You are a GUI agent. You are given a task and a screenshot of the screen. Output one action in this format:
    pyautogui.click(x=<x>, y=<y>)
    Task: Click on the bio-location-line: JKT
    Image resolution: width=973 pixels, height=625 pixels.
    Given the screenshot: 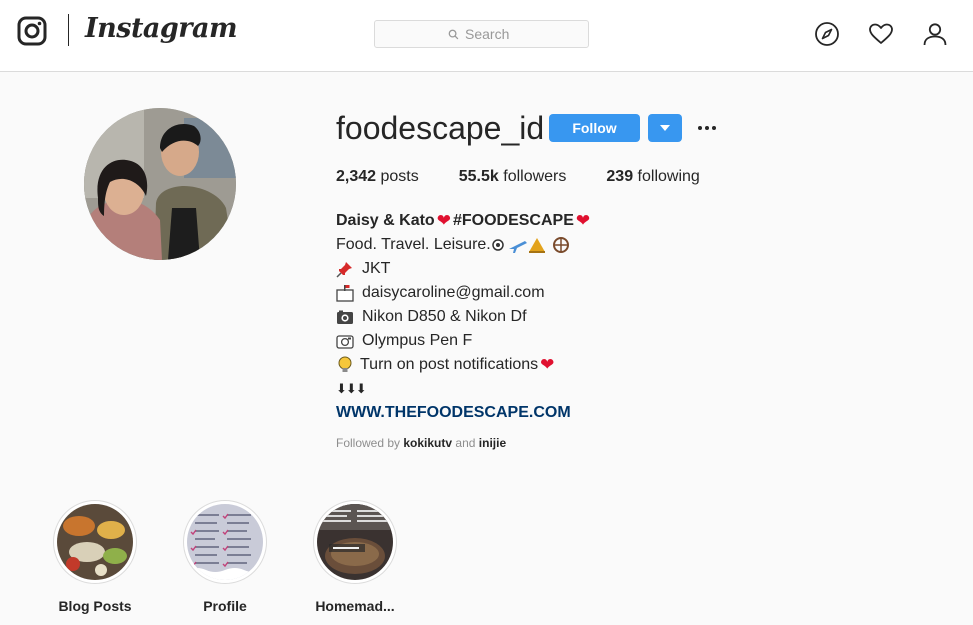 What is the action you would take?
    pyautogui.click(x=464, y=269)
    